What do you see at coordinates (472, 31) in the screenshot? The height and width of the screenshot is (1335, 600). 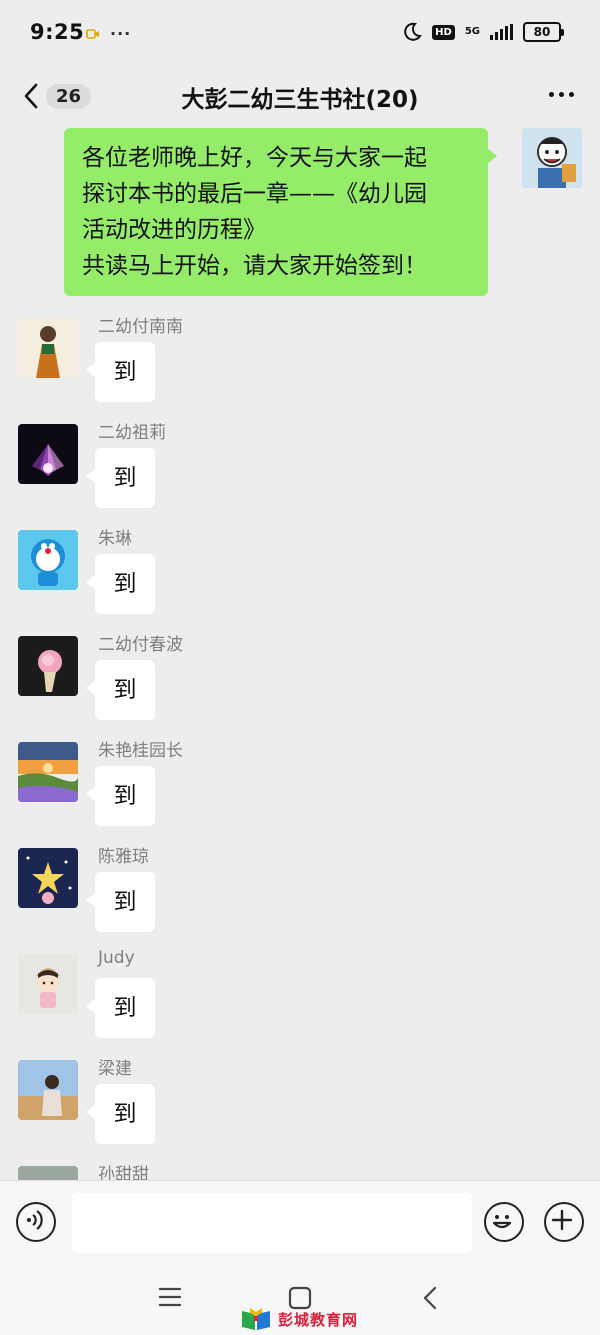 I see `network-label: 5G` at bounding box center [472, 31].